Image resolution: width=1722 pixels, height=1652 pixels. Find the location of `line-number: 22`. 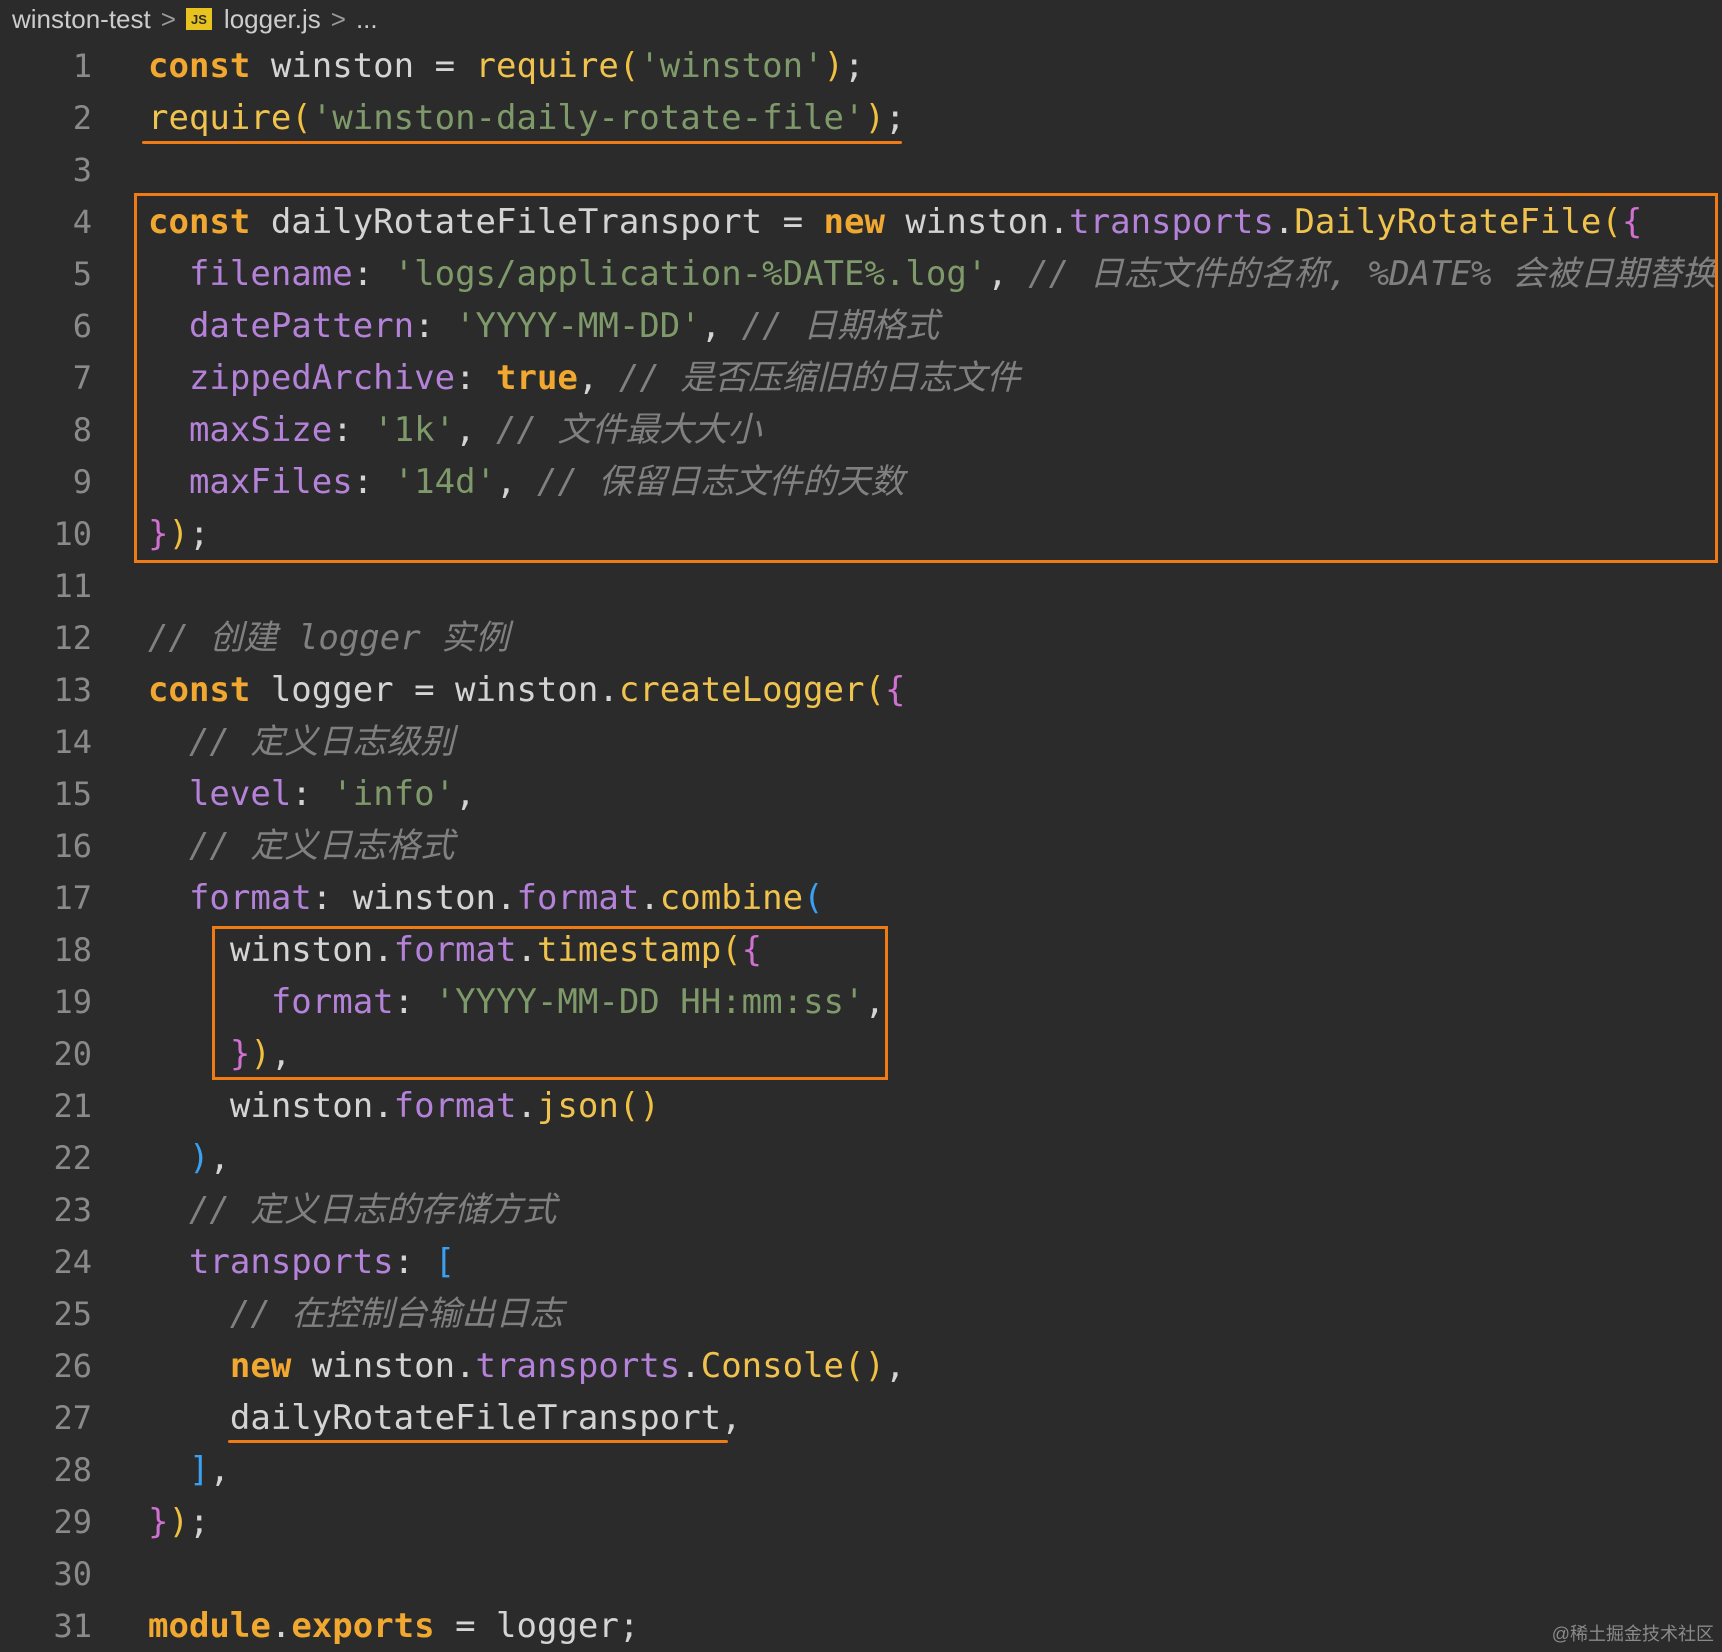

line-number: 22 is located at coordinates (72, 1158).